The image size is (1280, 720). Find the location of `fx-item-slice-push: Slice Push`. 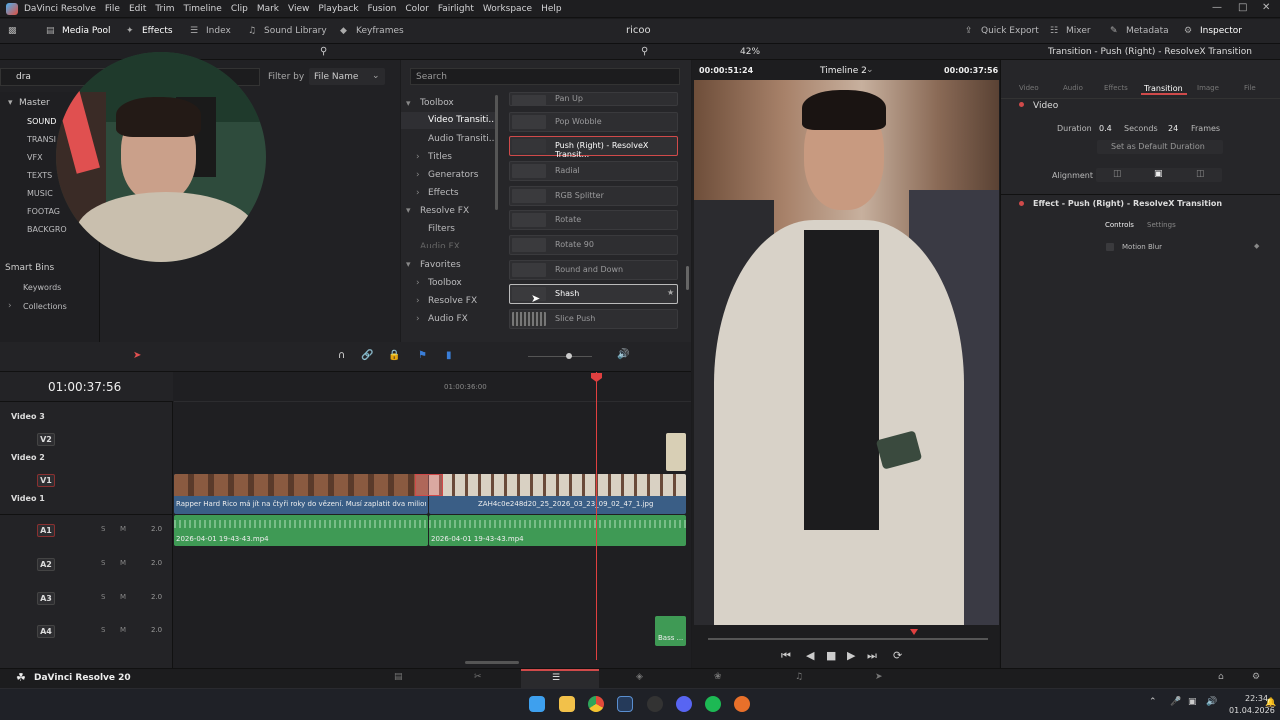

fx-item-slice-push: Slice Push is located at coordinates (593, 319).